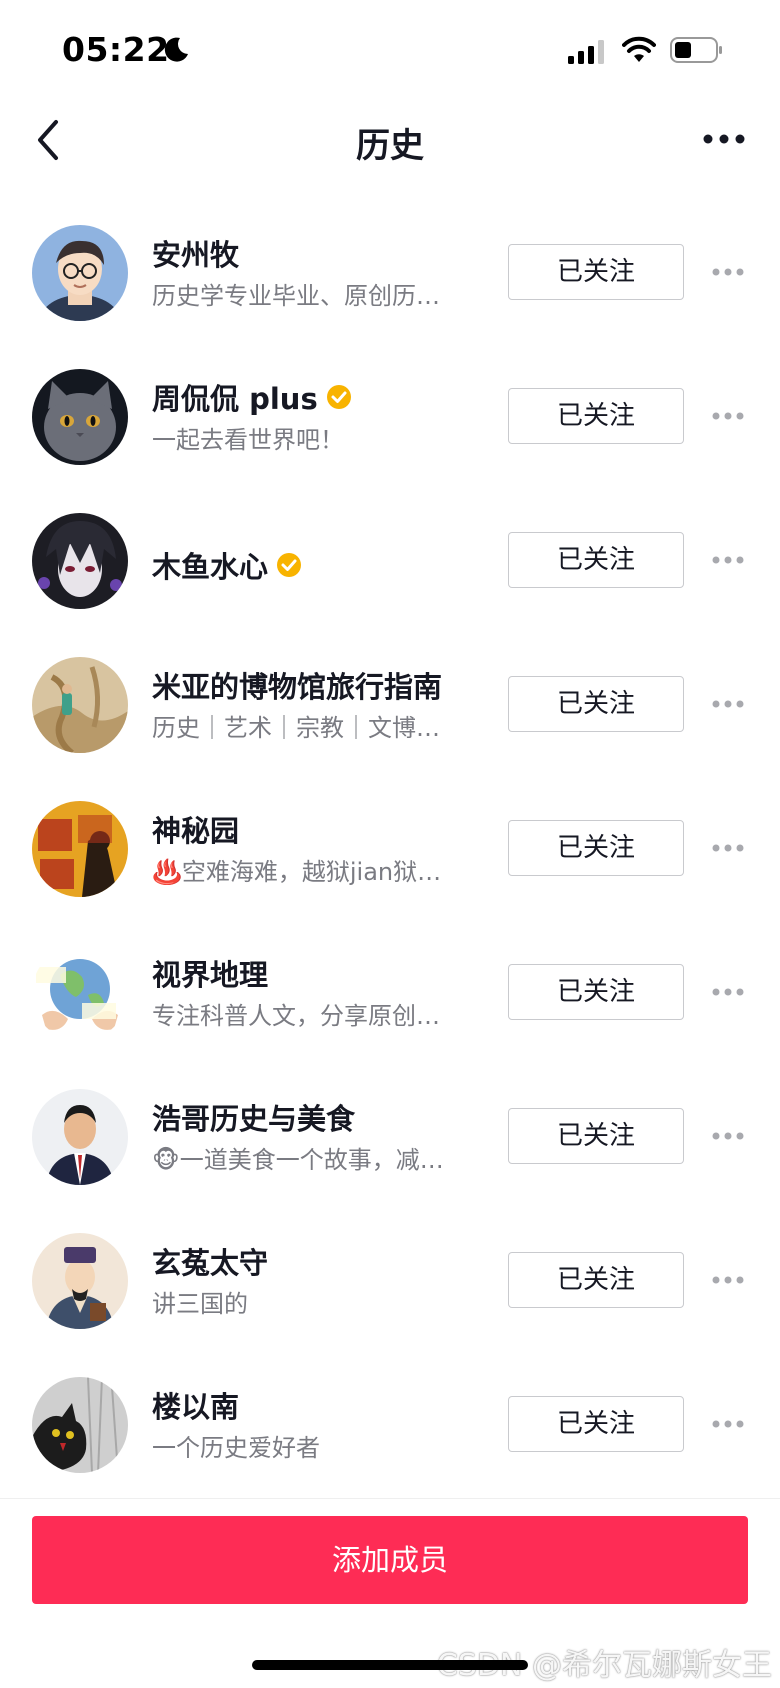 The height and width of the screenshot is (1688, 780). Describe the element at coordinates (390, 146) in the screenshot. I see `page-title: 历史` at that location.